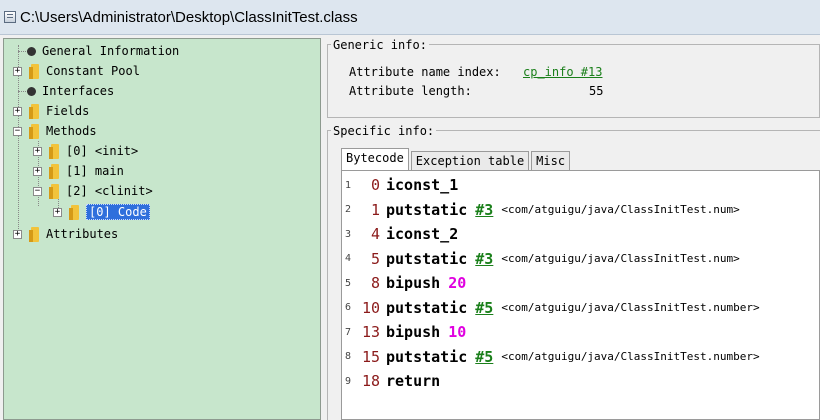 Image resolution: width=820 pixels, height=420 pixels. I want to click on instruction-offset: 1, so click(375, 209).